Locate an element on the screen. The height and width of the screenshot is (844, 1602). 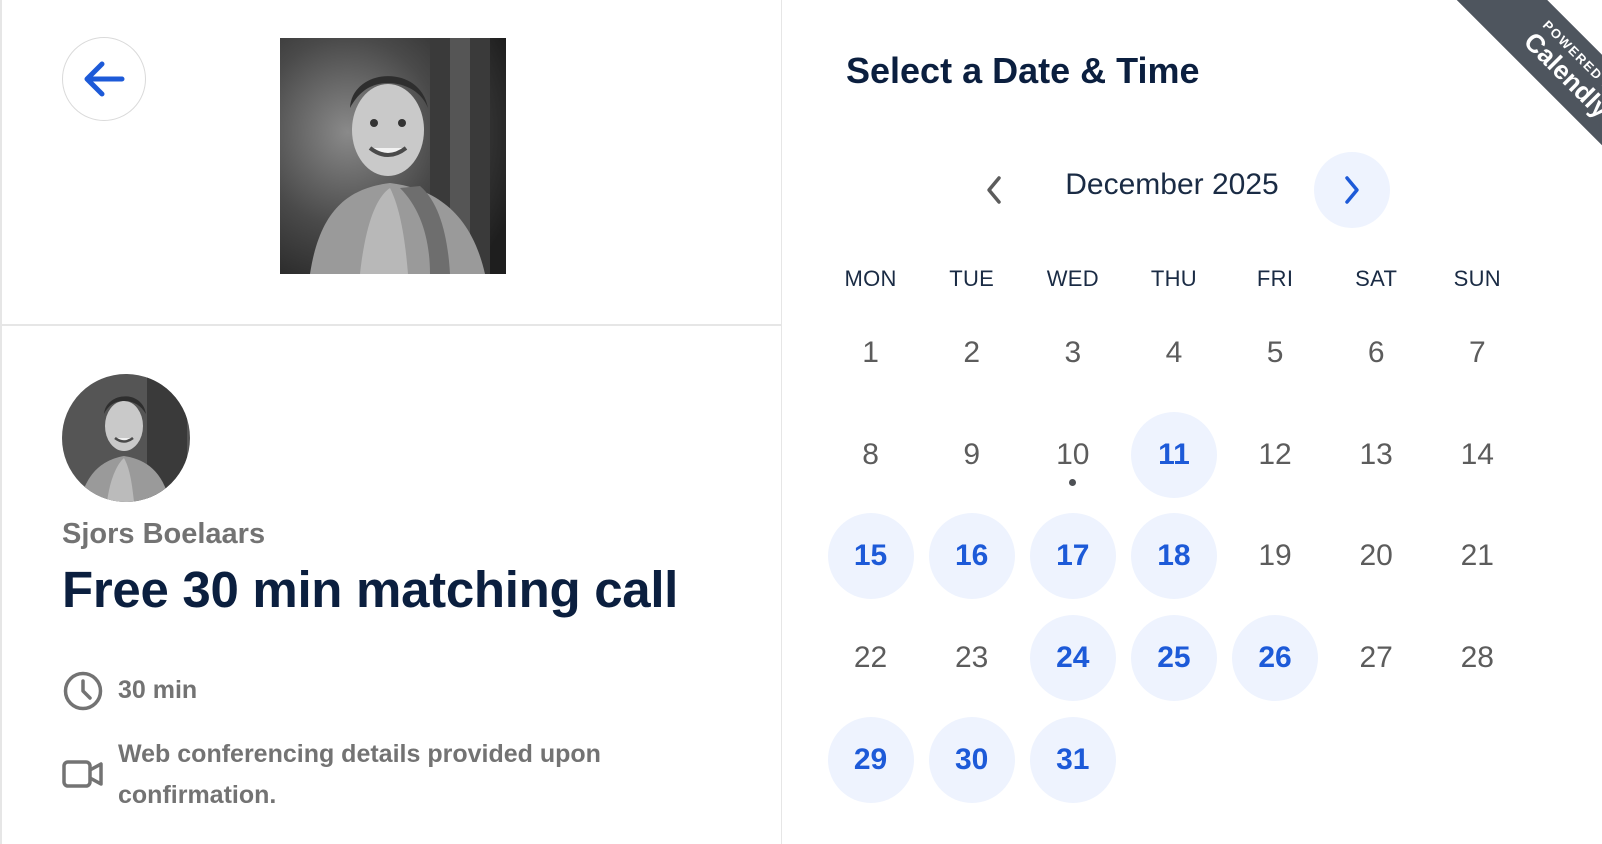
unavailable-day-7: 7 is located at coordinates (1477, 352).